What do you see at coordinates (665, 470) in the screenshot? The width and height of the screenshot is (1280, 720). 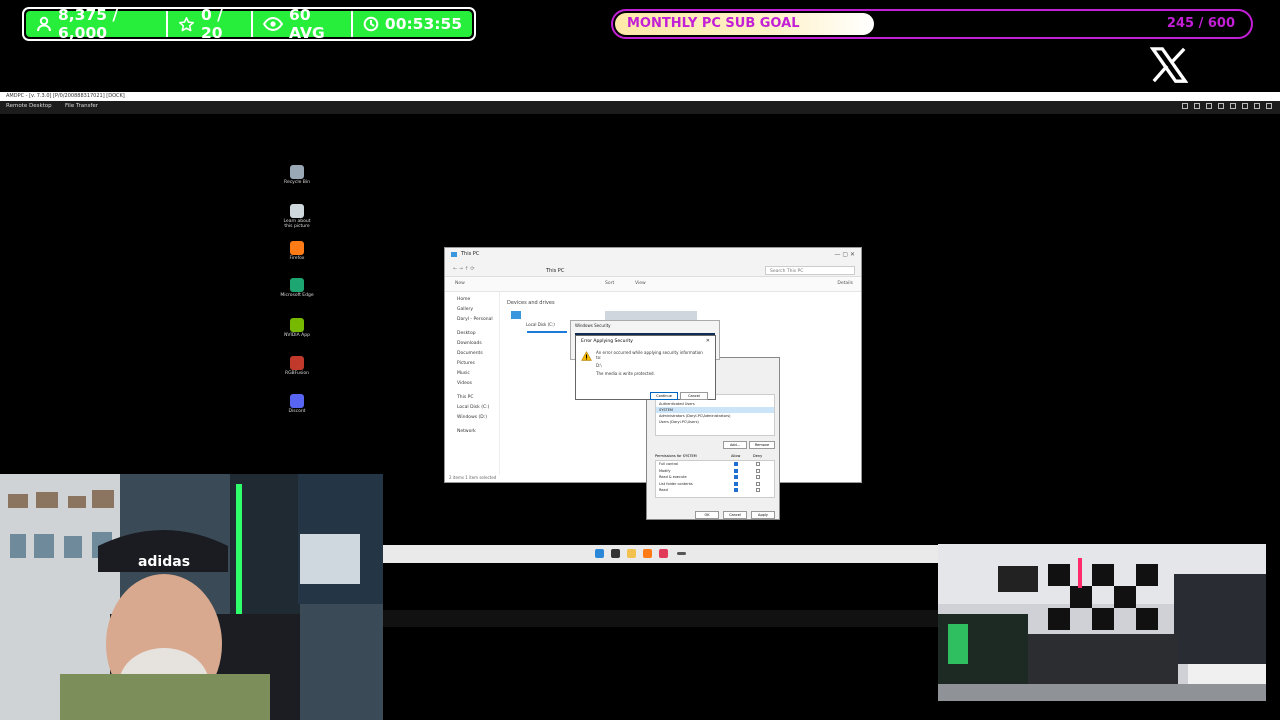 I see `permission-label: Modify` at bounding box center [665, 470].